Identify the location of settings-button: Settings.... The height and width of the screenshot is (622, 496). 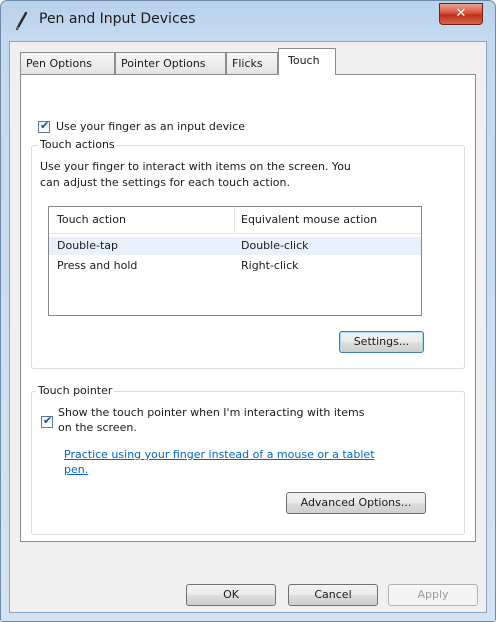
(381, 342).